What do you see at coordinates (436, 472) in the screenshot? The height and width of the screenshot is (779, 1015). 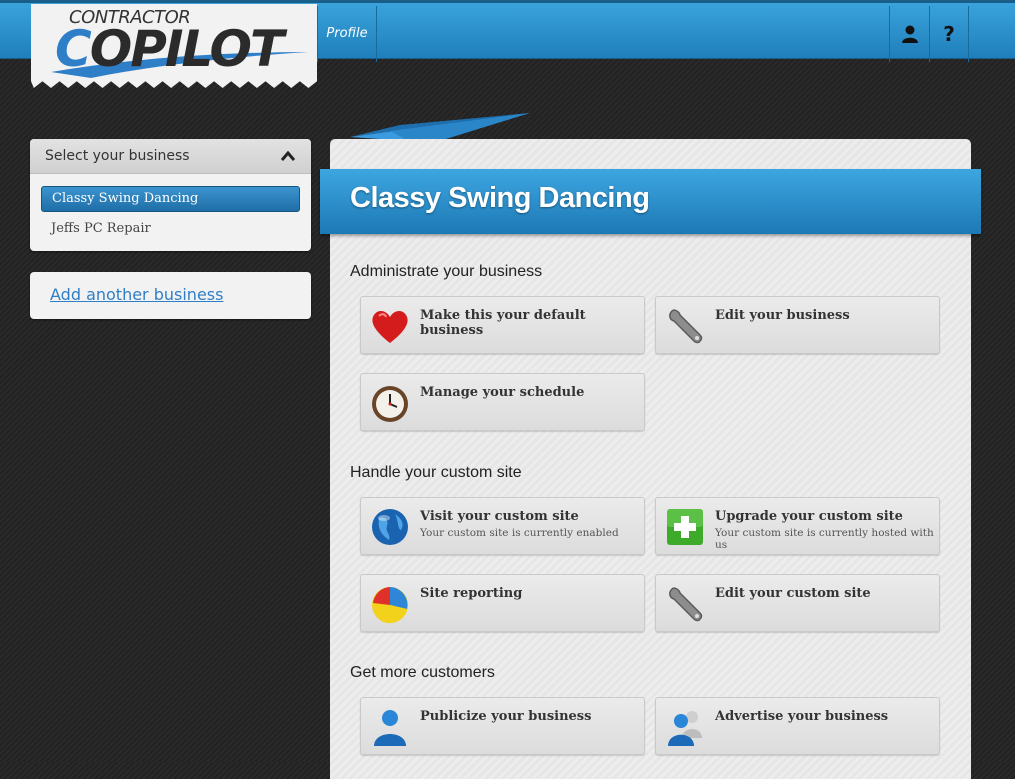 I see `section-title-custom-site: Handle your custom site` at bounding box center [436, 472].